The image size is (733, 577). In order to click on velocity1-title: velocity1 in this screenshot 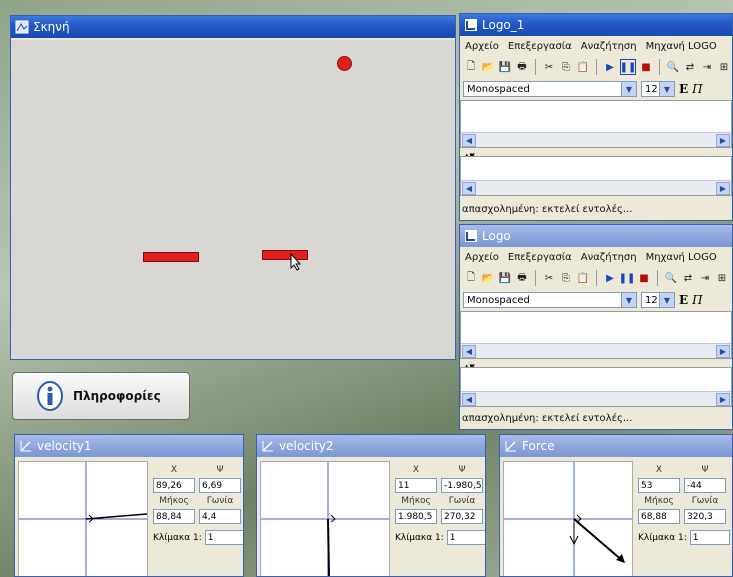, I will do `click(64, 446)`.